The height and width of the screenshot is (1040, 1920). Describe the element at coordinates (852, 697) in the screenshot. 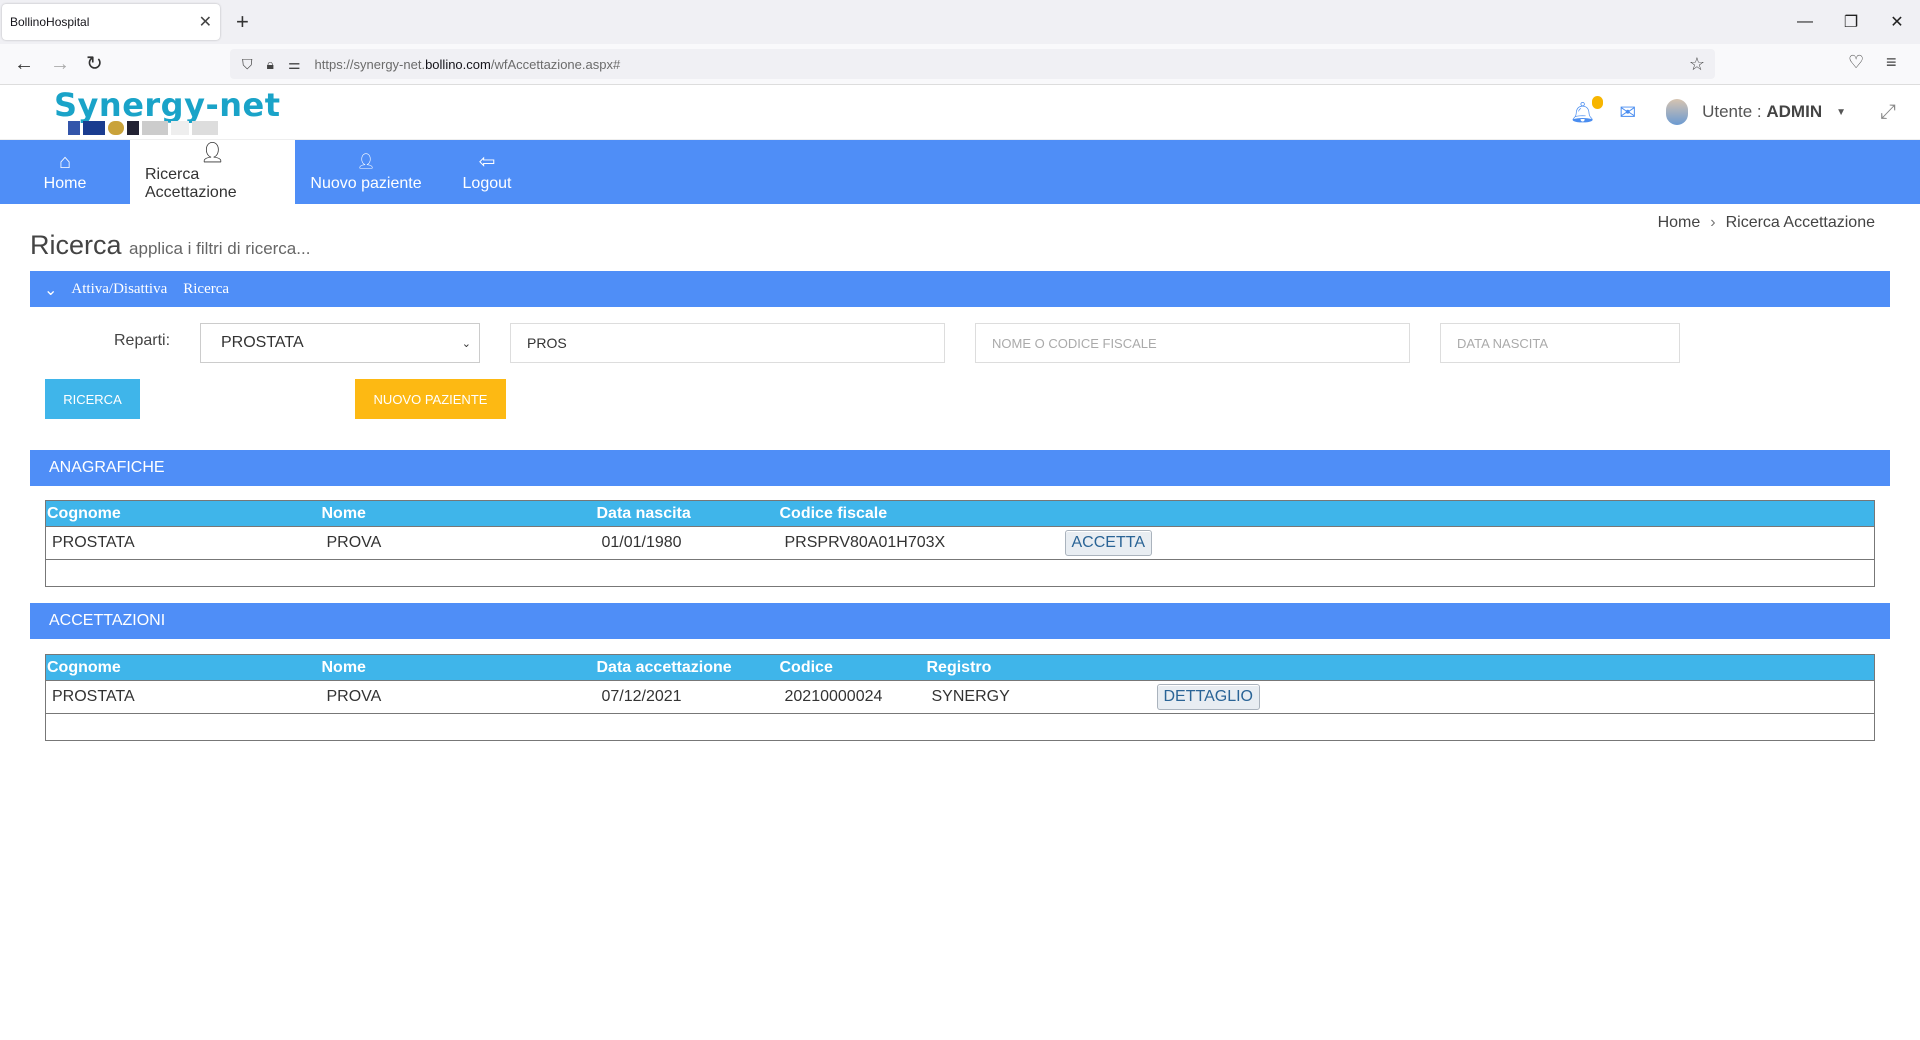

I see `cell-codice: 20210000024` at that location.